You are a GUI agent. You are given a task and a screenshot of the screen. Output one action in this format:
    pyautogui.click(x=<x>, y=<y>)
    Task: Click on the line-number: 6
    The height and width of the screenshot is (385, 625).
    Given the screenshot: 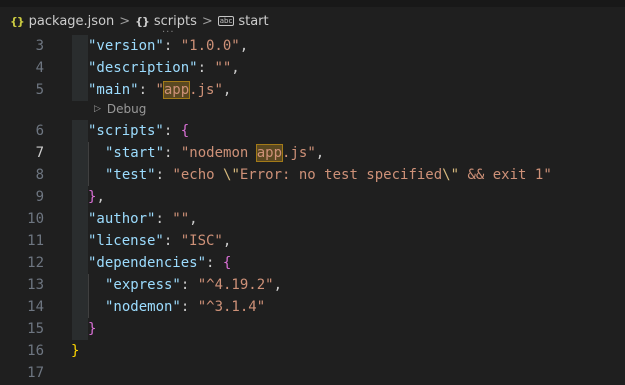 What is the action you would take?
    pyautogui.click(x=39, y=131)
    